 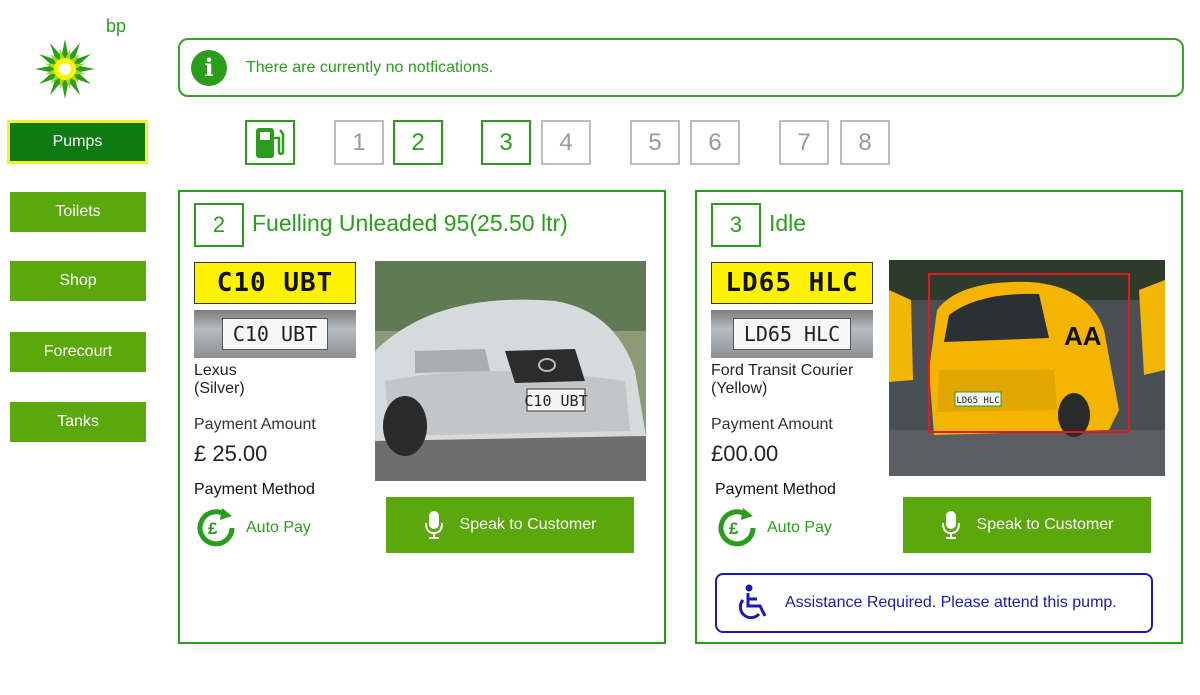 What do you see at coordinates (78, 352) in the screenshot?
I see `sidebar-item-forecourt: Forecourt` at bounding box center [78, 352].